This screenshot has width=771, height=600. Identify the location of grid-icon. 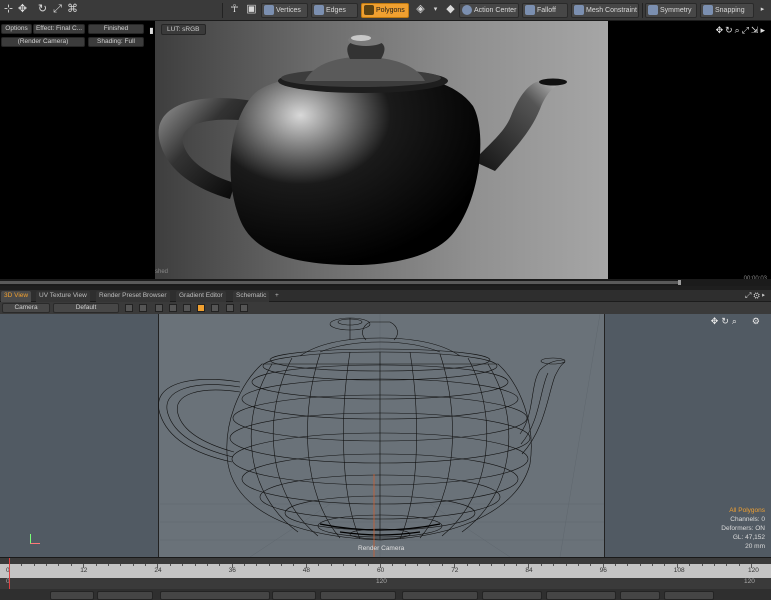
(129, 308).